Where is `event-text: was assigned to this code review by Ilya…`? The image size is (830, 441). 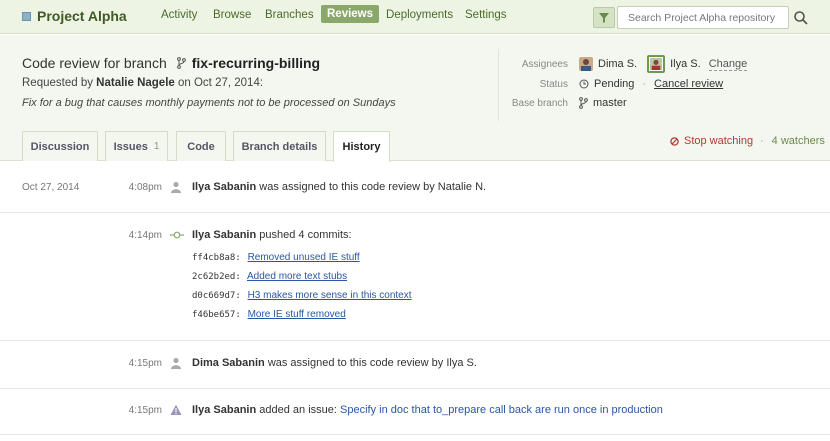
event-text: was assigned to this code review by Ilya… is located at coordinates (372, 363).